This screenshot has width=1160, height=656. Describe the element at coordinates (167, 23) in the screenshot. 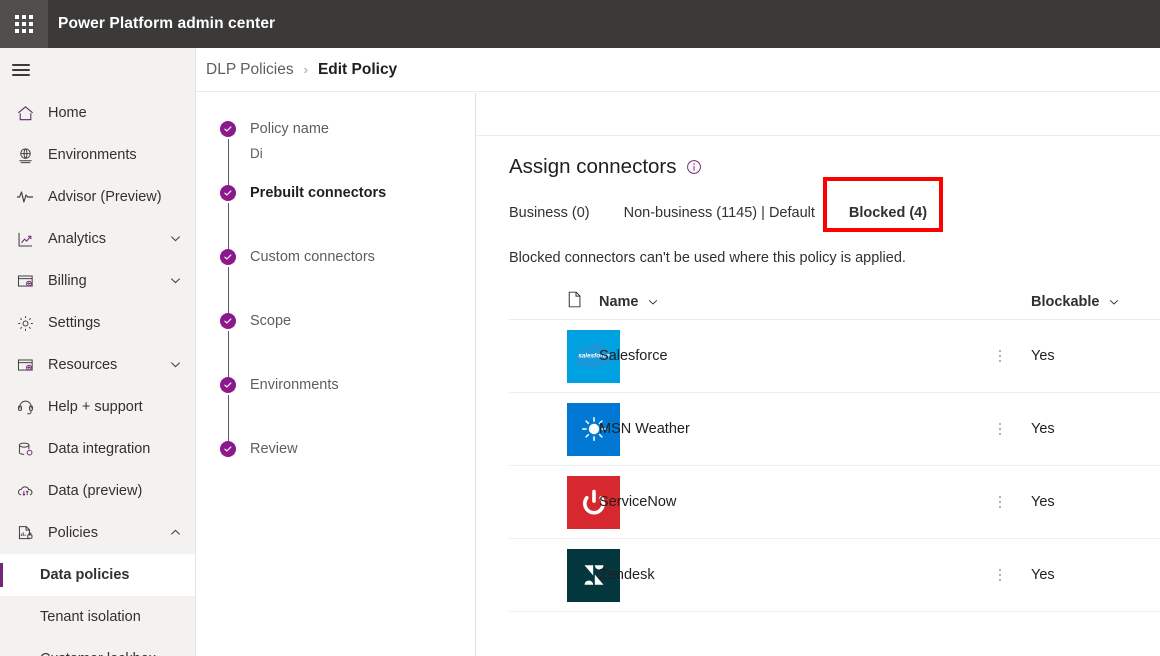

I see `app-title: Power Platform admin center` at that location.